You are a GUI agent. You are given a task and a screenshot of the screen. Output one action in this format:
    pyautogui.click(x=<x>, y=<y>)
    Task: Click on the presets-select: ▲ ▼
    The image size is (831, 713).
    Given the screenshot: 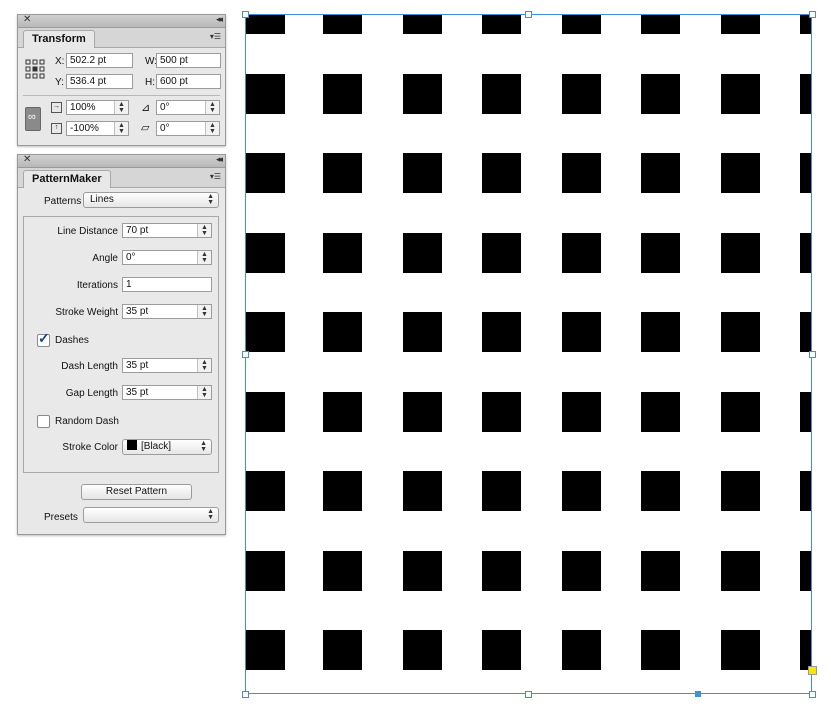 What is the action you would take?
    pyautogui.click(x=151, y=515)
    